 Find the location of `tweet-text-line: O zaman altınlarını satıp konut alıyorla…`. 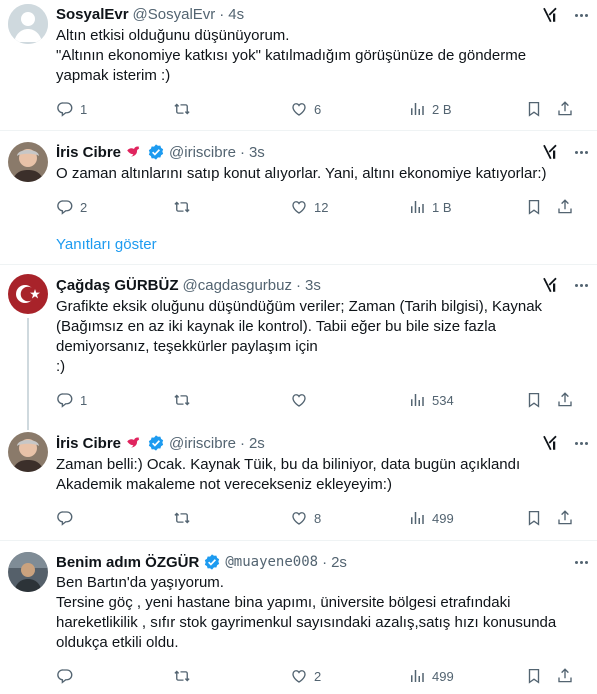

tweet-text-line: O zaman altınlarını satıp konut alıyorla… is located at coordinates (301, 173).